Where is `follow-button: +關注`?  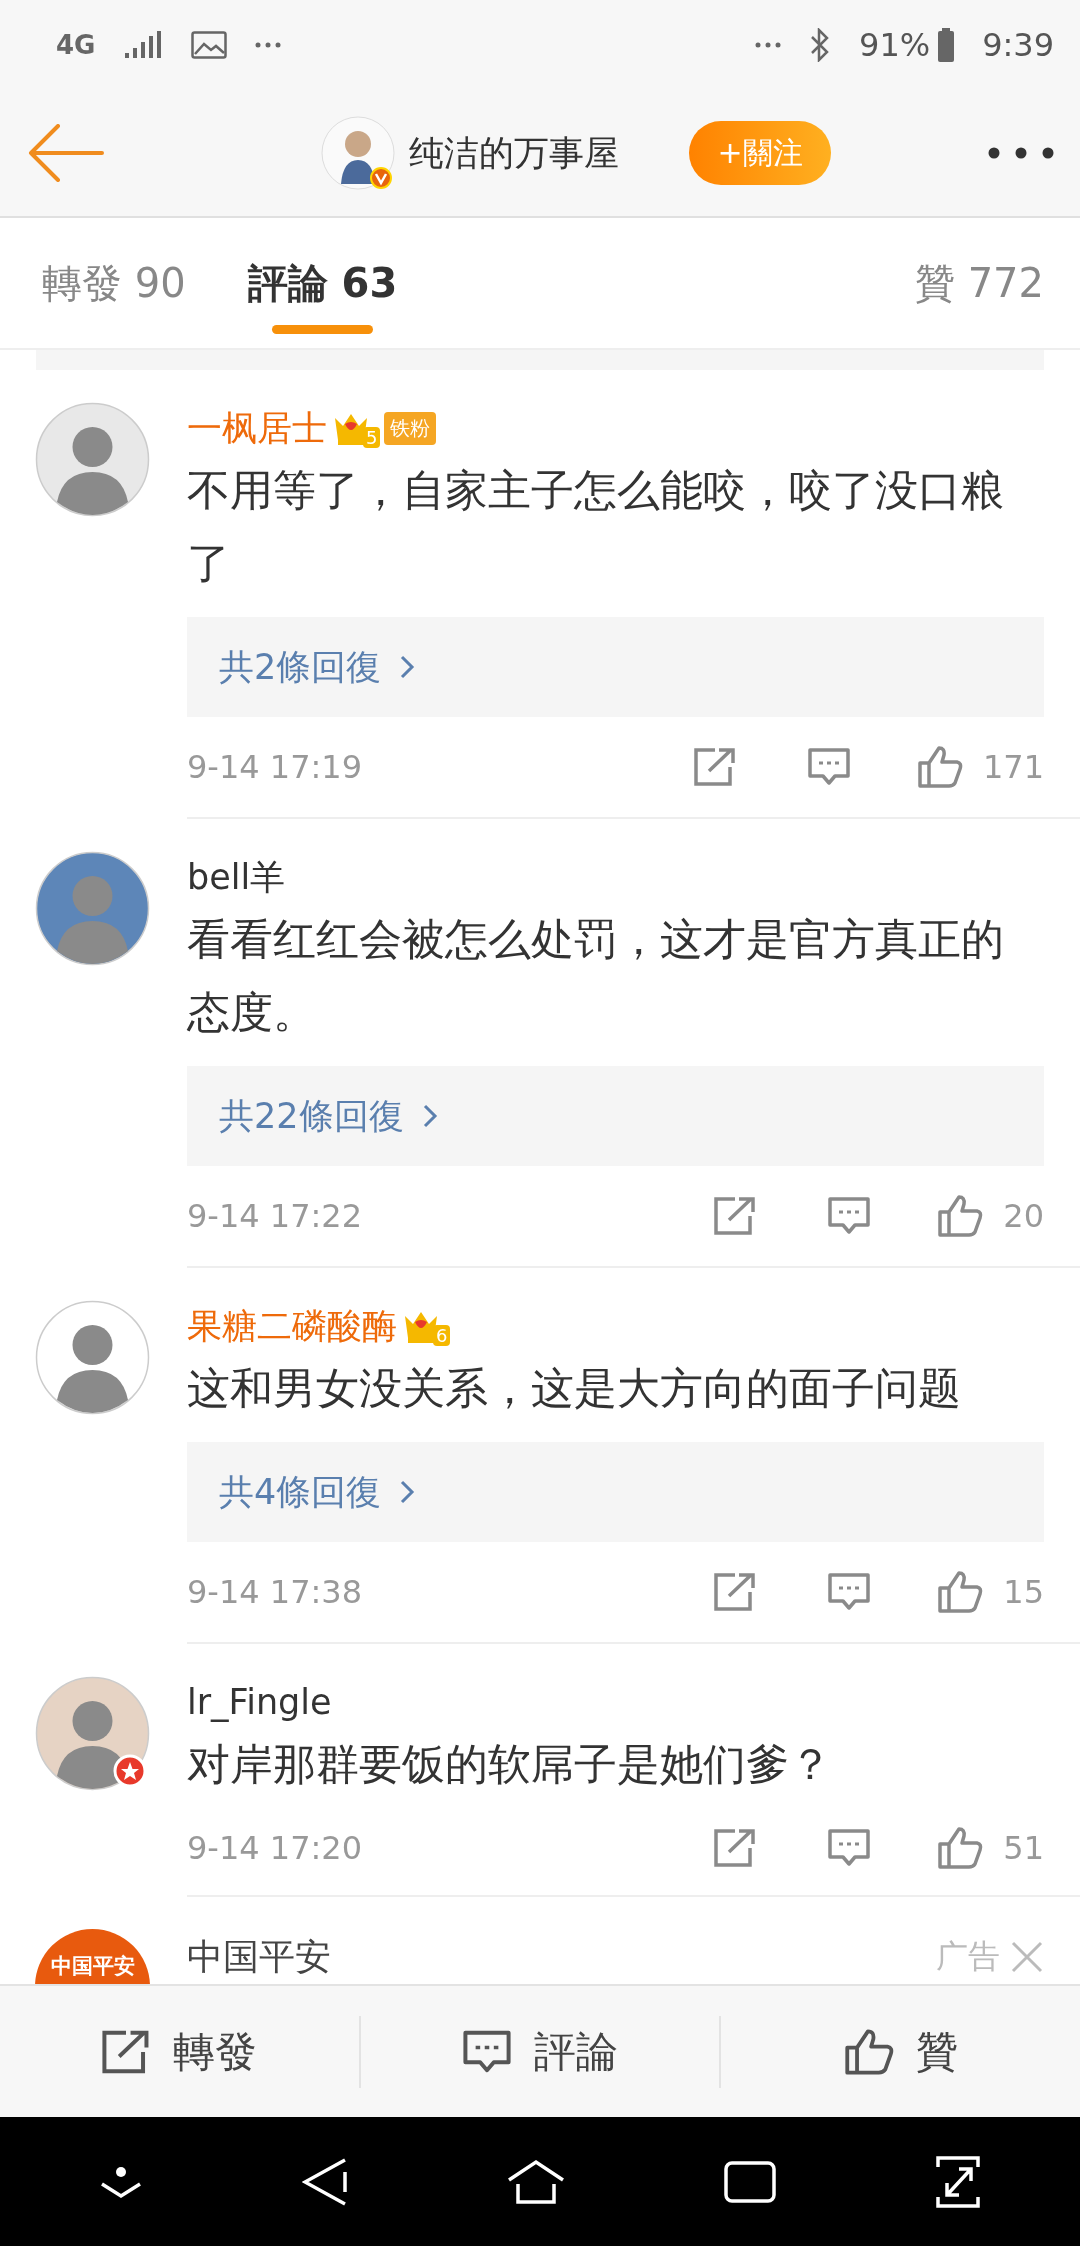
follow-button: +關注 is located at coordinates (760, 153).